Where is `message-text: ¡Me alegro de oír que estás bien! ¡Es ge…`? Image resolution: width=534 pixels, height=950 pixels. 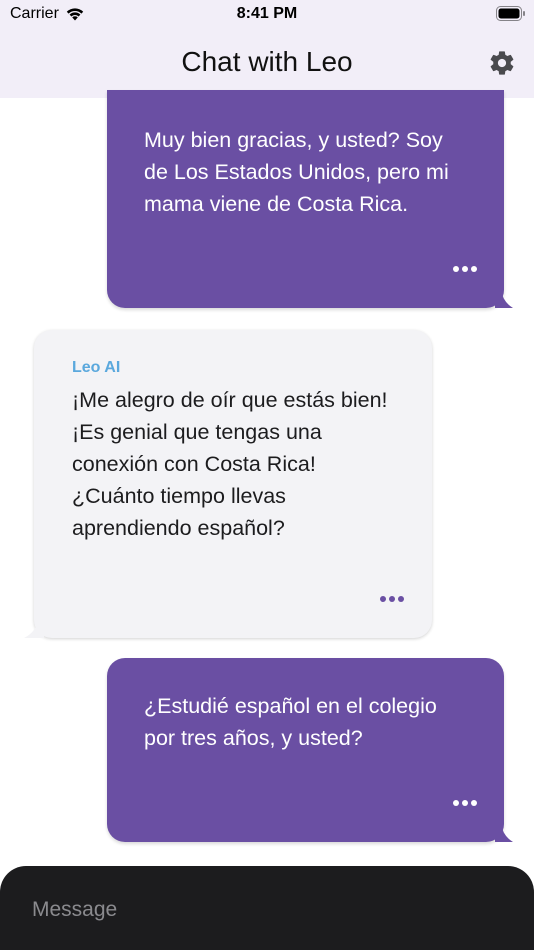
message-text: ¡Me alegro de oír que estás bien! ¡Es ge… is located at coordinates (230, 464).